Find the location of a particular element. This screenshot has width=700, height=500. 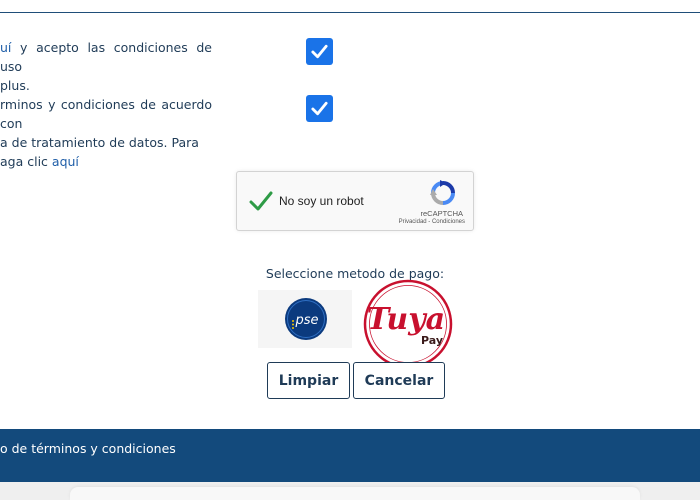

footer-terms-text: o de términos y condiciones is located at coordinates (88, 448).